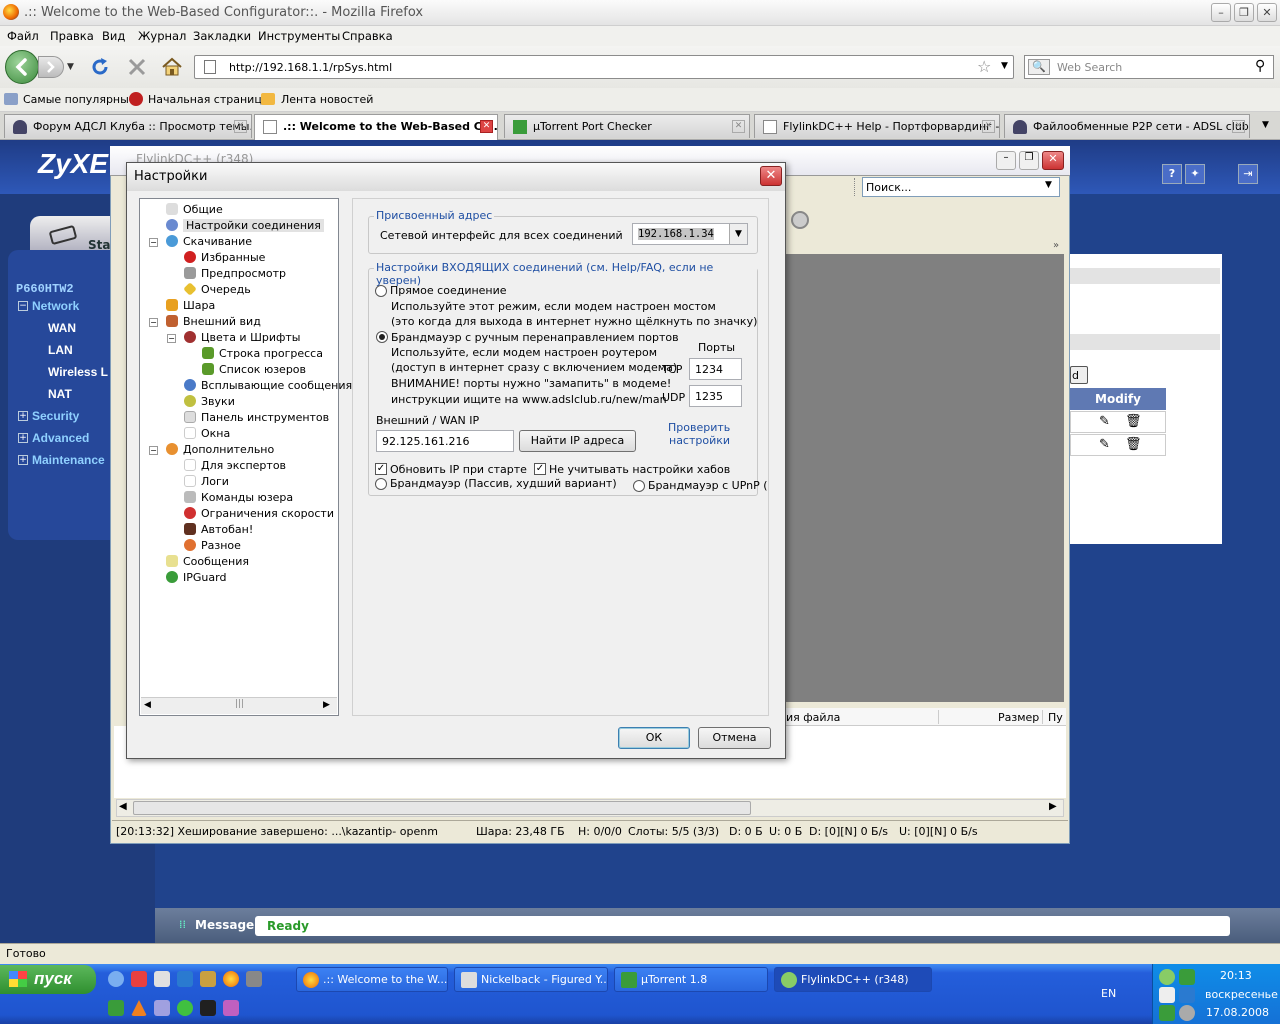 Image resolution: width=1280 pixels, height=1024 pixels. Describe the element at coordinates (1079, 375) in the screenshot. I see `zyxel-add-button: d` at that location.